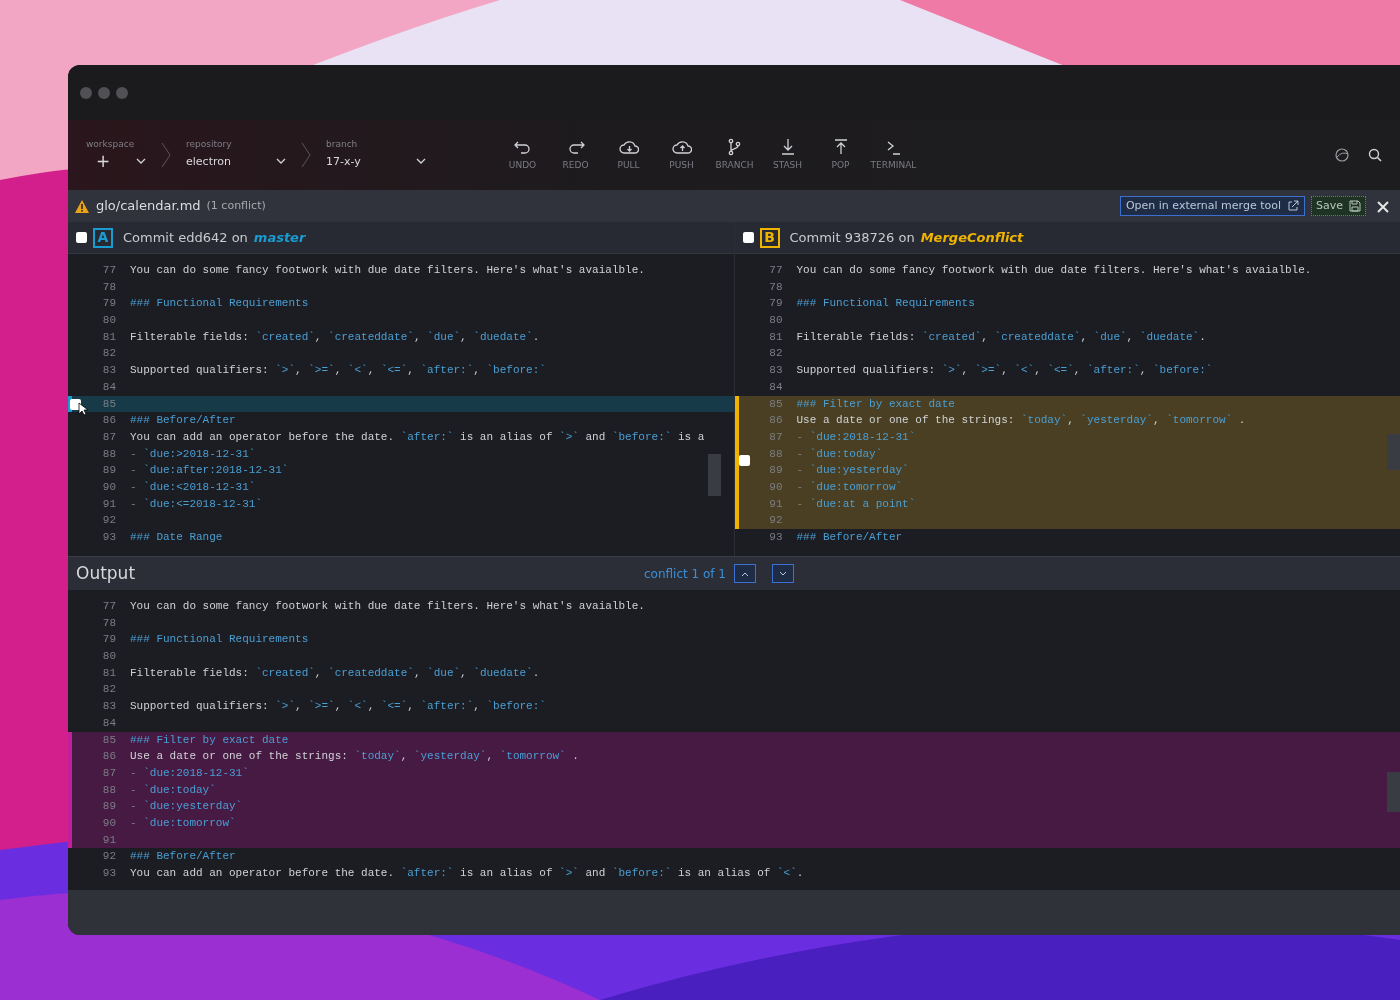  I want to click on caret-down-icon, so click(783, 573).